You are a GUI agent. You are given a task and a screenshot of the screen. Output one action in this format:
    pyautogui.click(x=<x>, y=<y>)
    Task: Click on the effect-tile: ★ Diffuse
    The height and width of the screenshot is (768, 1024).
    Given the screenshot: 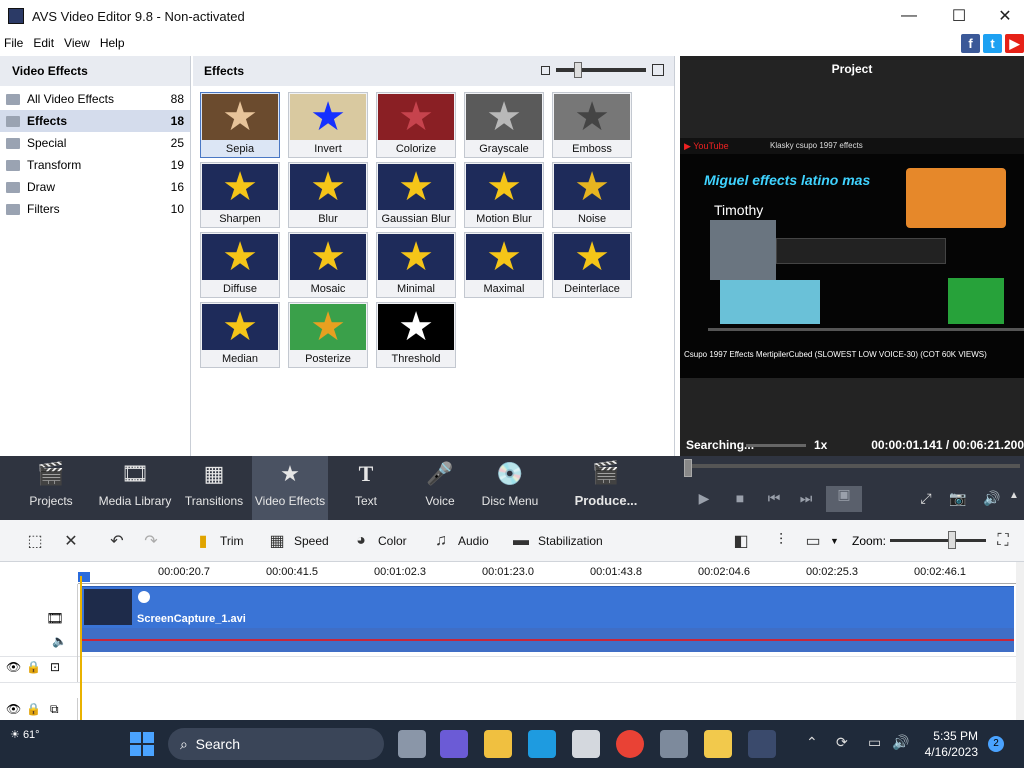 What is the action you would take?
    pyautogui.click(x=240, y=265)
    